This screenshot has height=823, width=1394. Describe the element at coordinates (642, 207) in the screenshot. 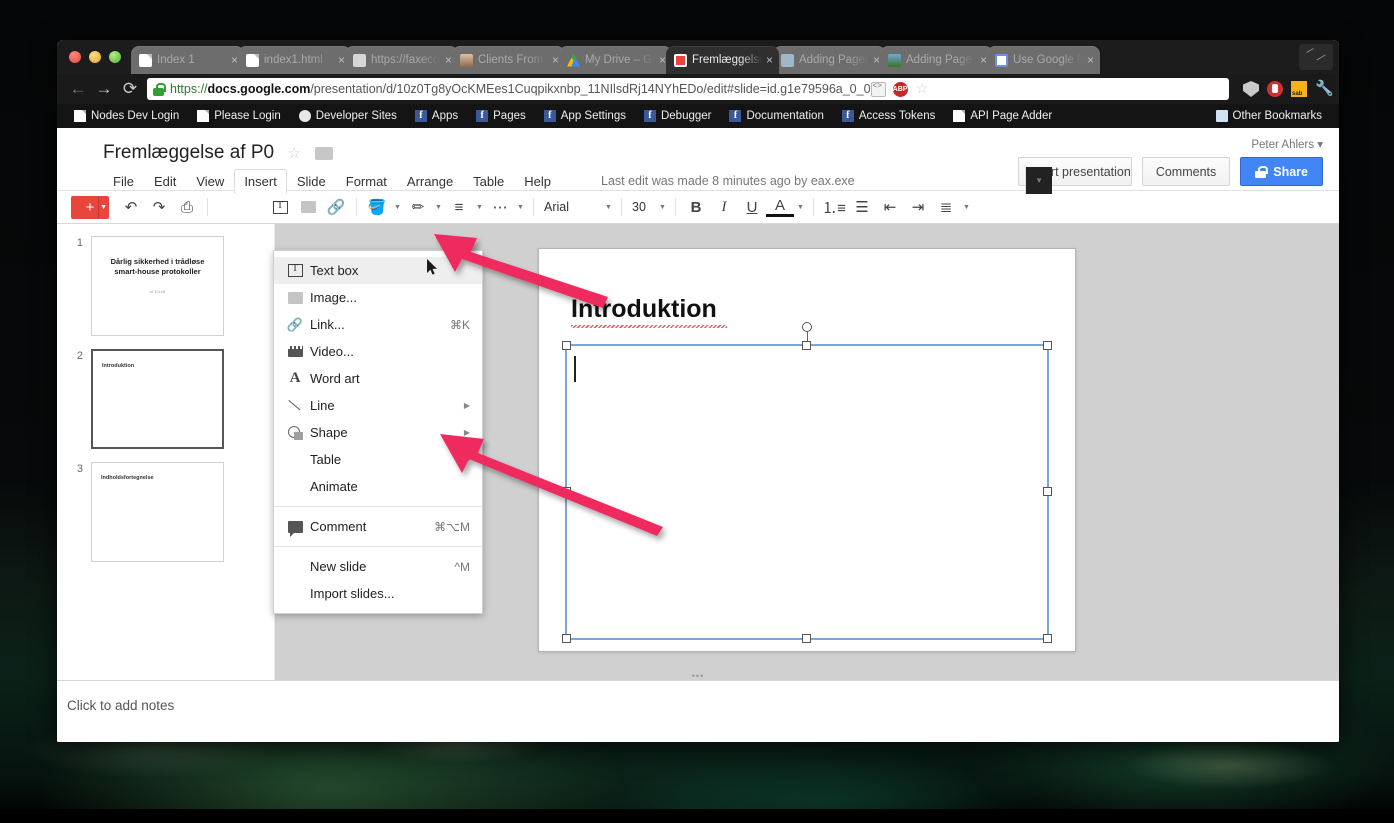

I see `font-size-select: 30` at that location.